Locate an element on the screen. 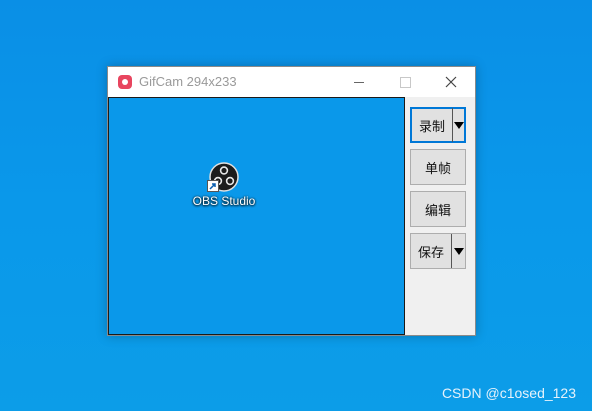 The width and height of the screenshot is (592, 411). obs-studio-shortcut: OBS Studio is located at coordinates (224, 185).